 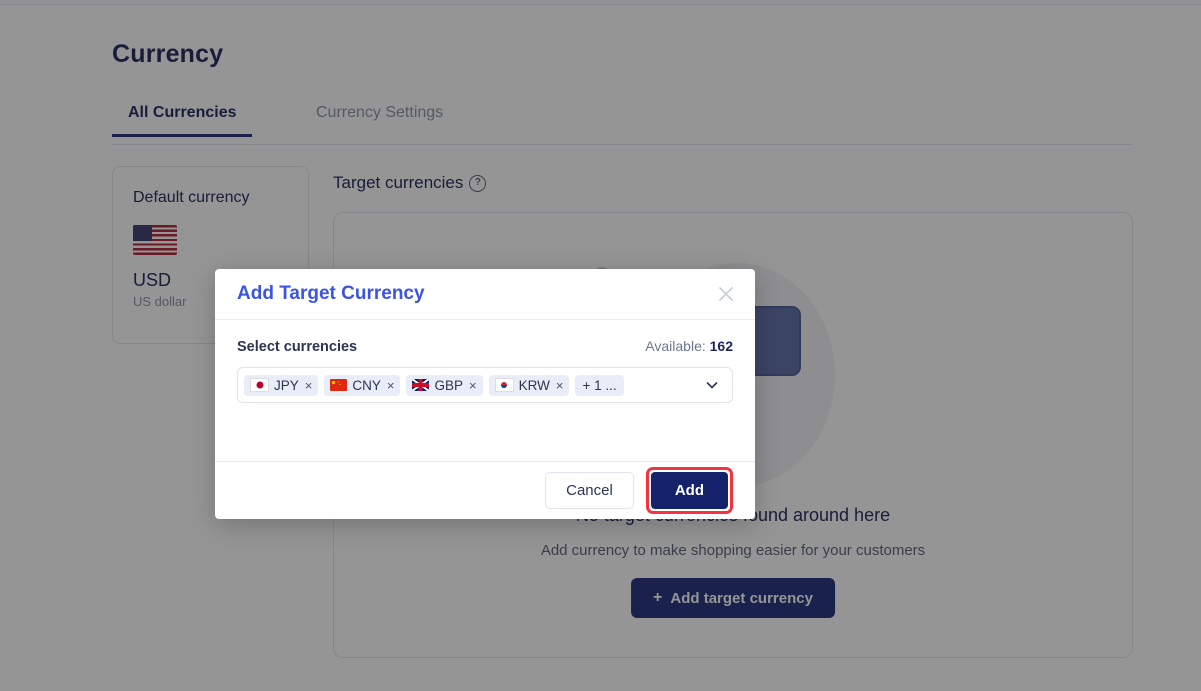 What do you see at coordinates (726, 294) in the screenshot?
I see `close-icon` at bounding box center [726, 294].